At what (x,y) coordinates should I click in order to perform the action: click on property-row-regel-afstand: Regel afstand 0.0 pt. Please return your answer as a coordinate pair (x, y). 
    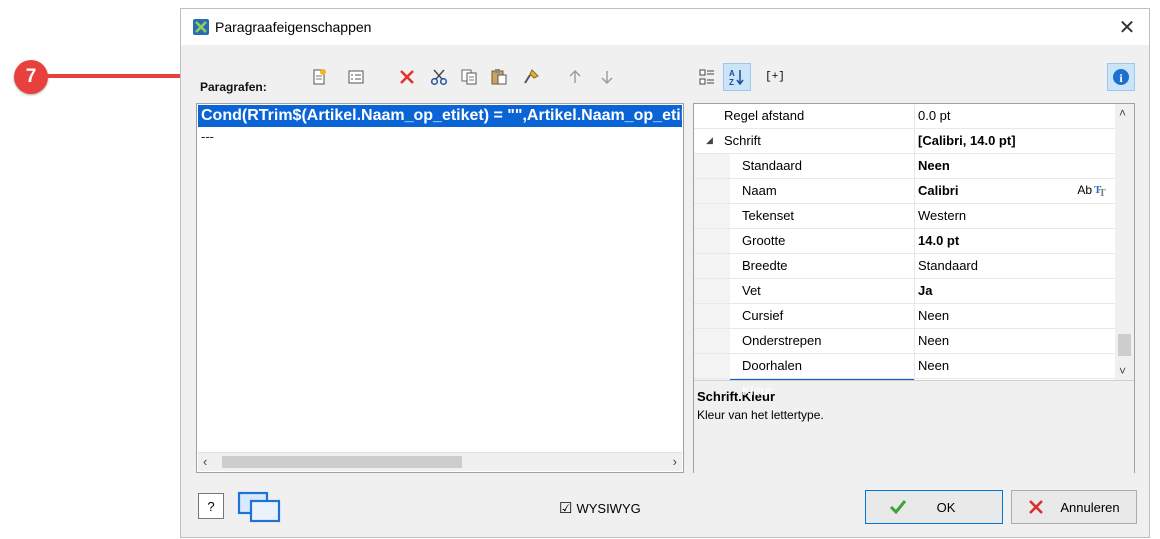
    Looking at the image, I should click on (905, 116).